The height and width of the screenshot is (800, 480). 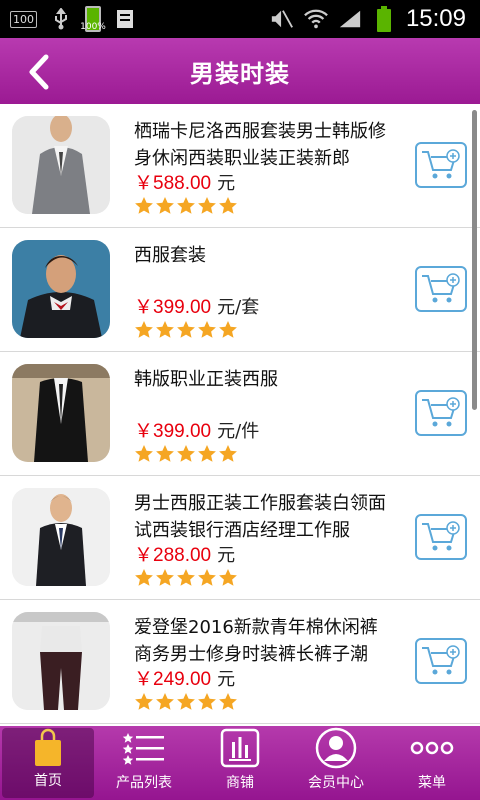 What do you see at coordinates (144, 783) in the screenshot?
I see `tab-label: 产品列表` at bounding box center [144, 783].